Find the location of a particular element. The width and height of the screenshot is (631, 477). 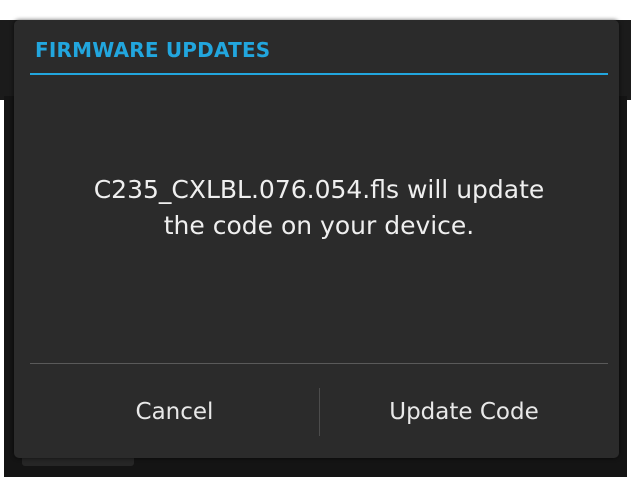

update-code-button: Update Code is located at coordinates (464, 412).